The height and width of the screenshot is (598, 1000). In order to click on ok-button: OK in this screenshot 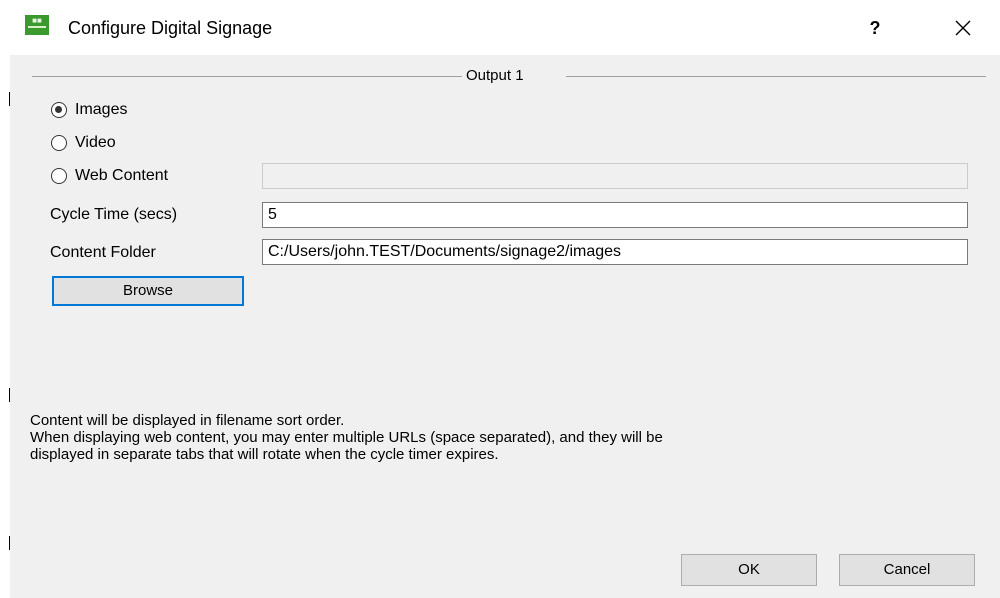, I will do `click(749, 570)`.